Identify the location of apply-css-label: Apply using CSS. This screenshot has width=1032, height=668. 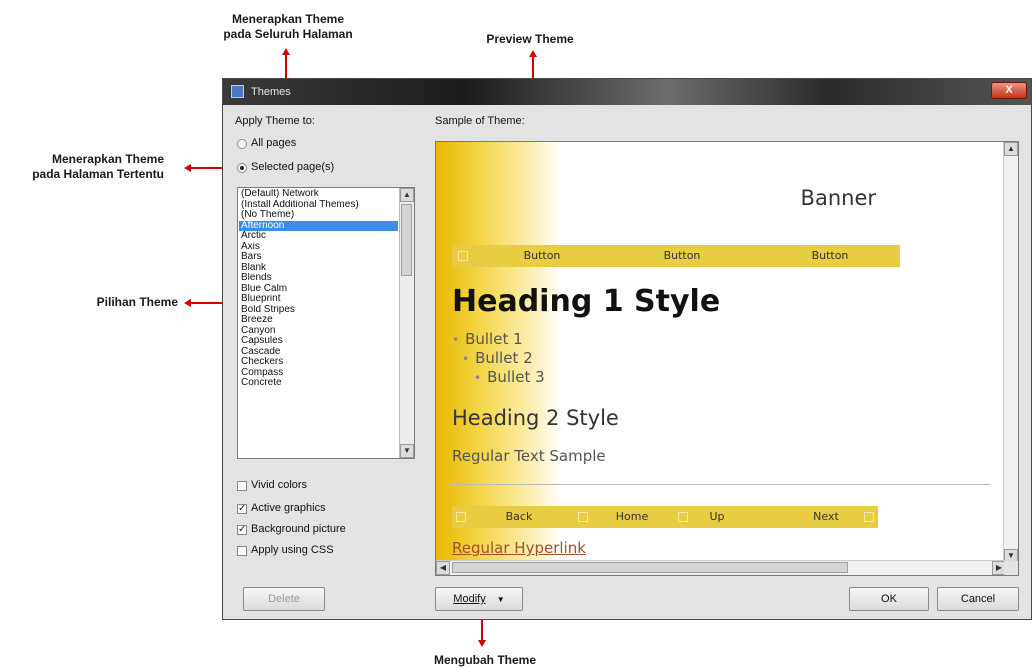
(292, 550).